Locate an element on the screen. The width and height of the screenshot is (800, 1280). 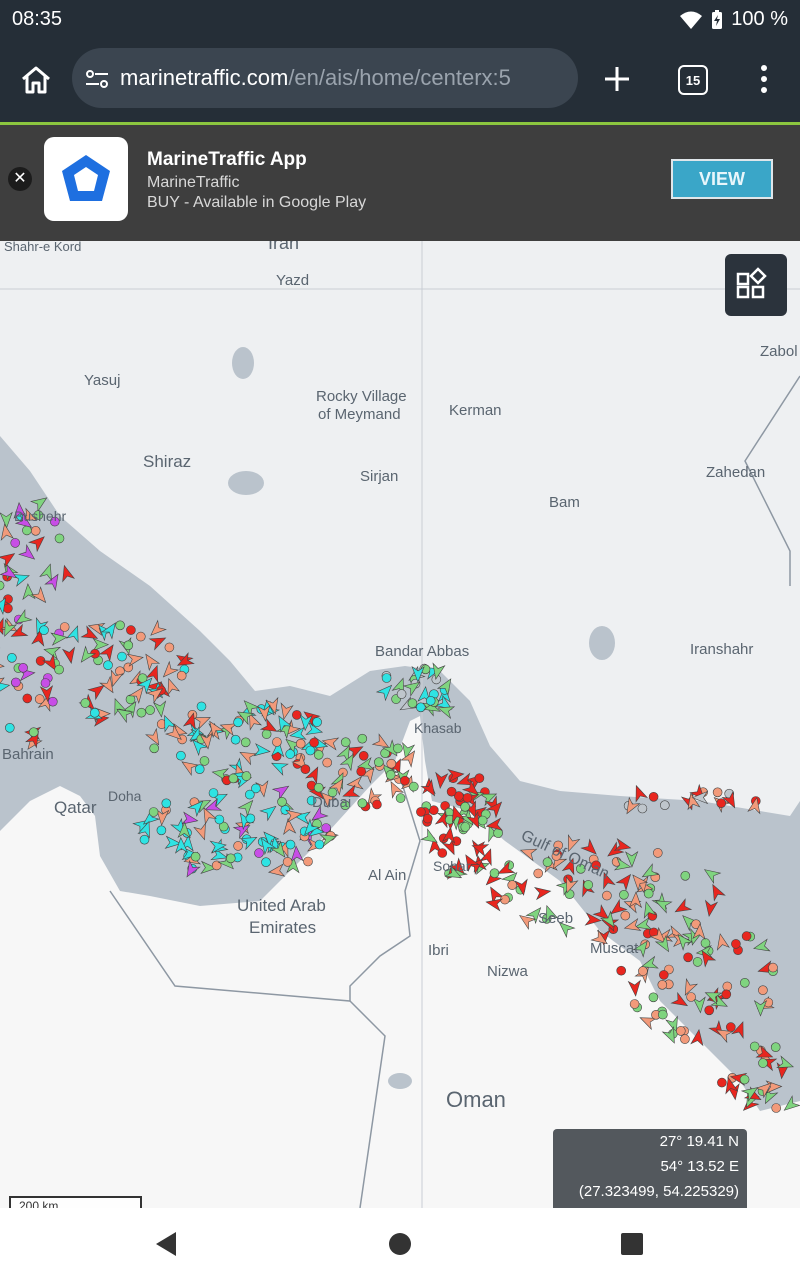
address-bar: marinetraffic.com/en/ais/home/centerx:5 is located at coordinates (325, 78).